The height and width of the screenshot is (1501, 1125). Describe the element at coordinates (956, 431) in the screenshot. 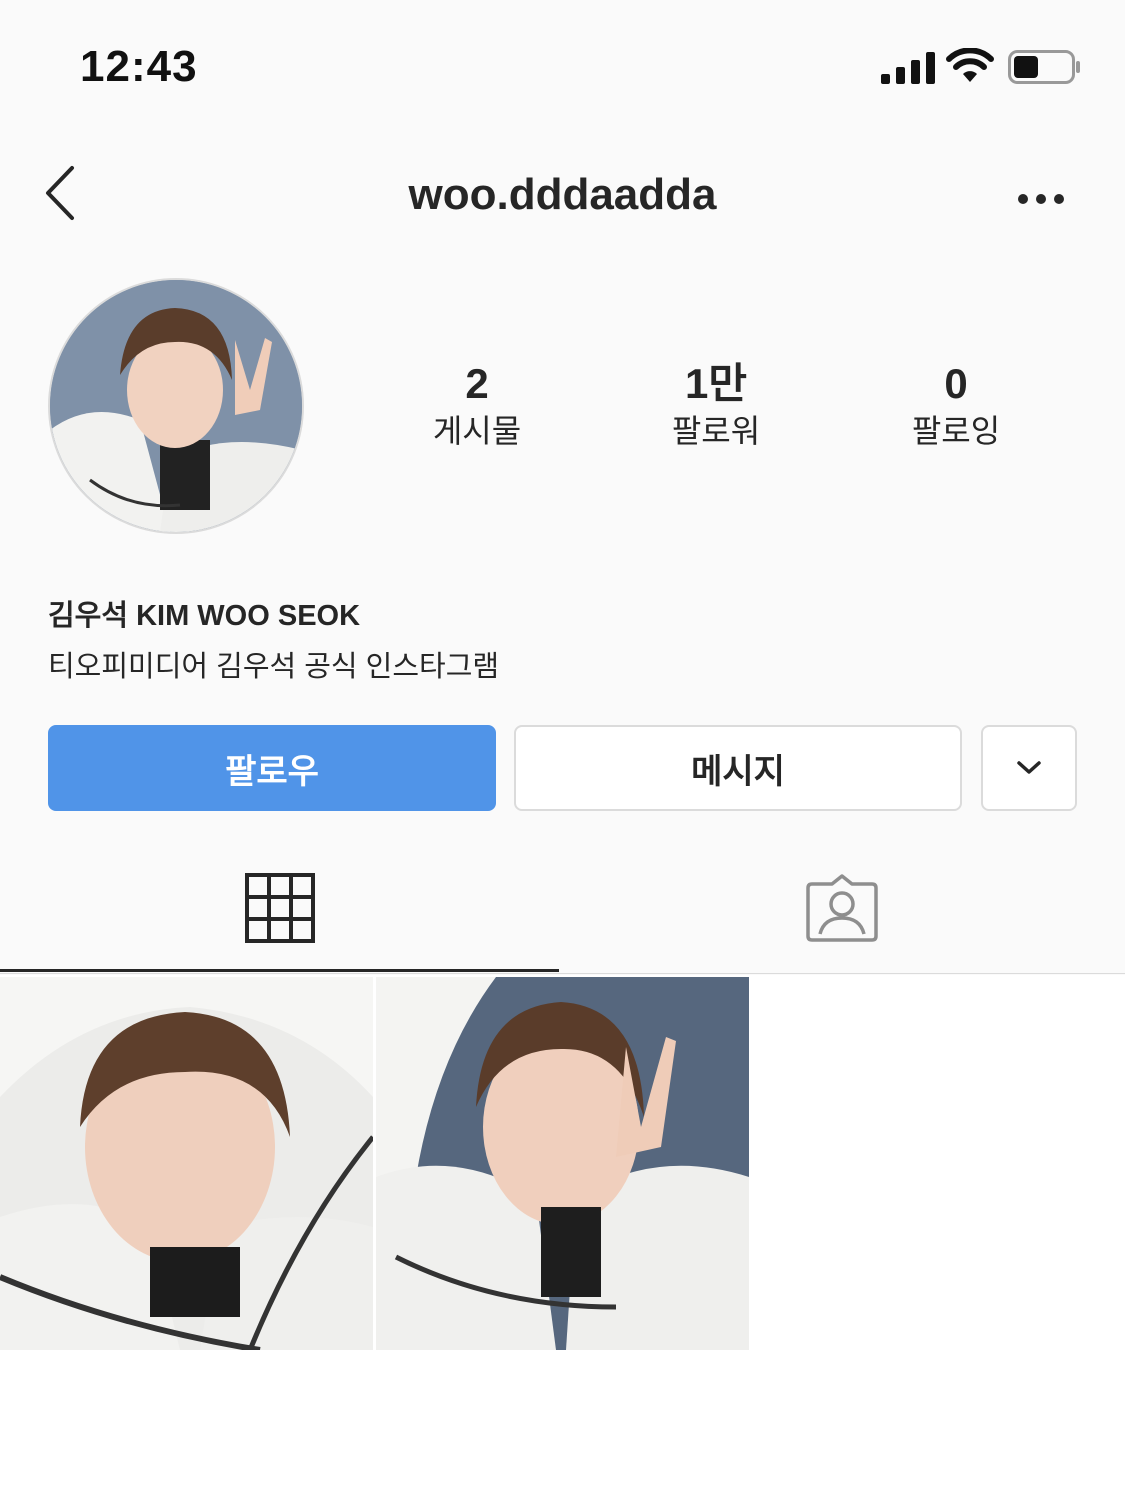

I see `following-label: 팔로잉` at that location.